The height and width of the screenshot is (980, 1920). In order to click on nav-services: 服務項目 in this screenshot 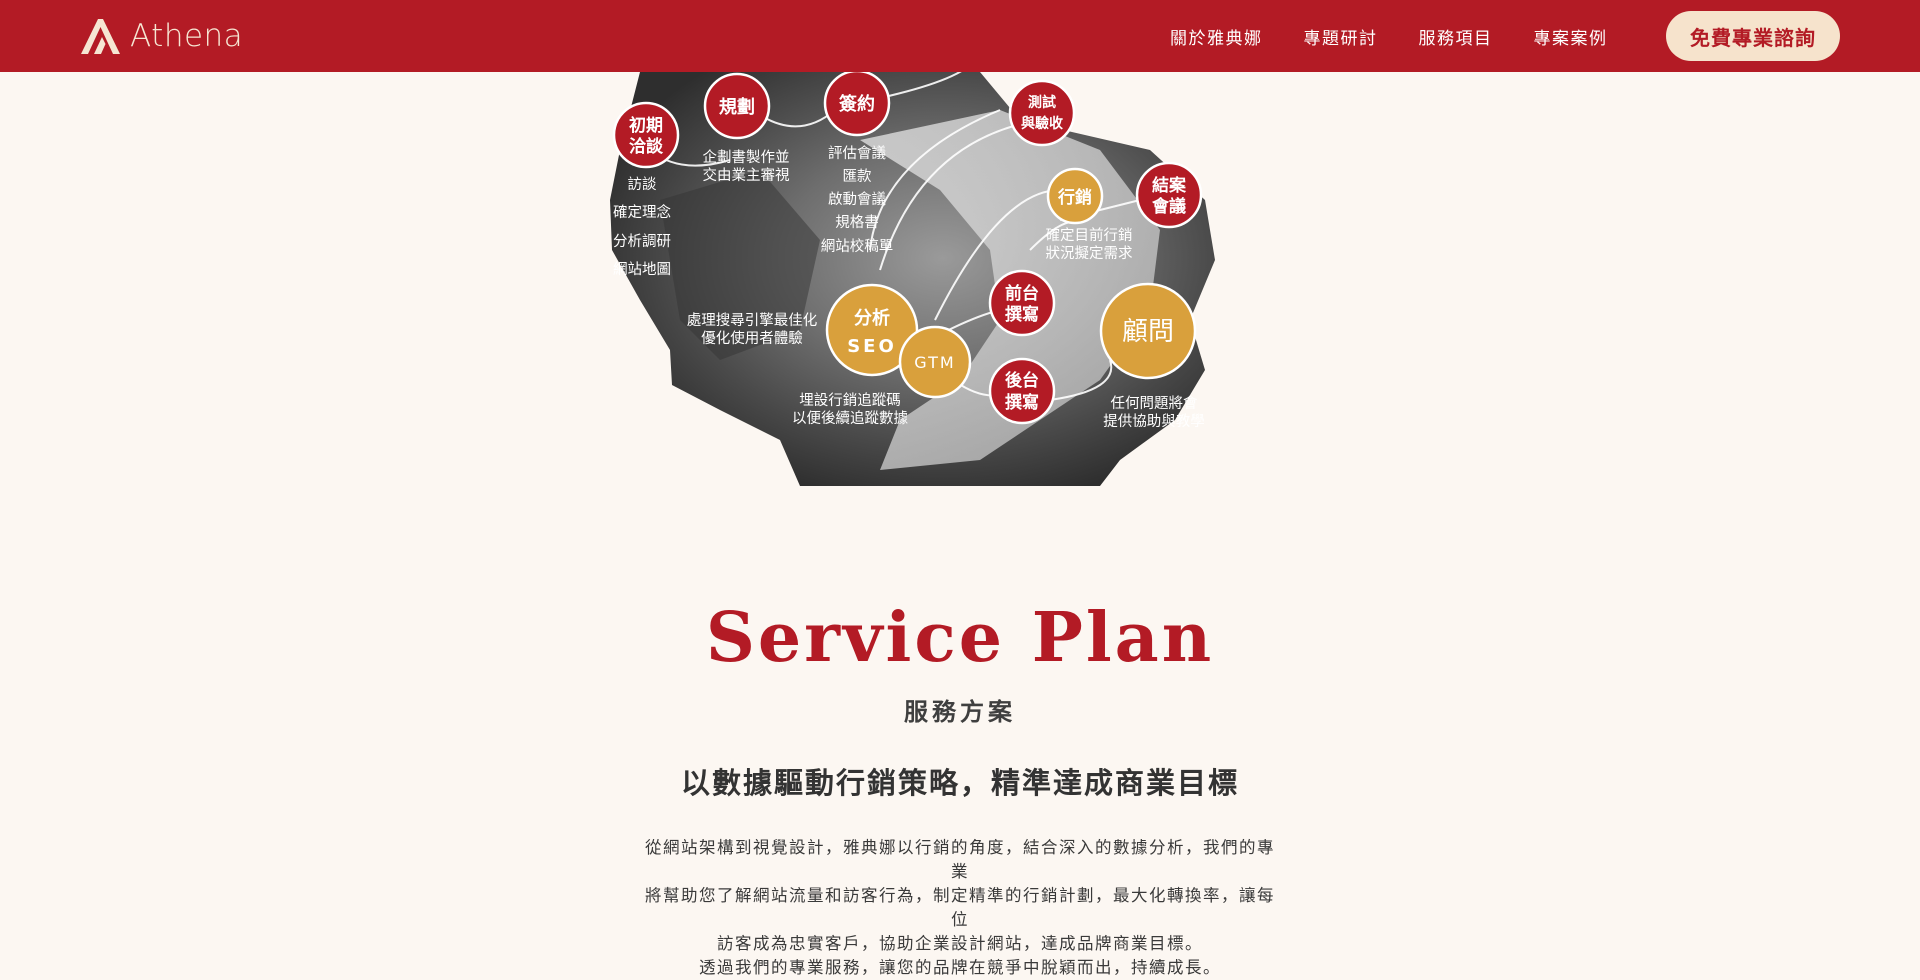, I will do `click(1456, 36)`.